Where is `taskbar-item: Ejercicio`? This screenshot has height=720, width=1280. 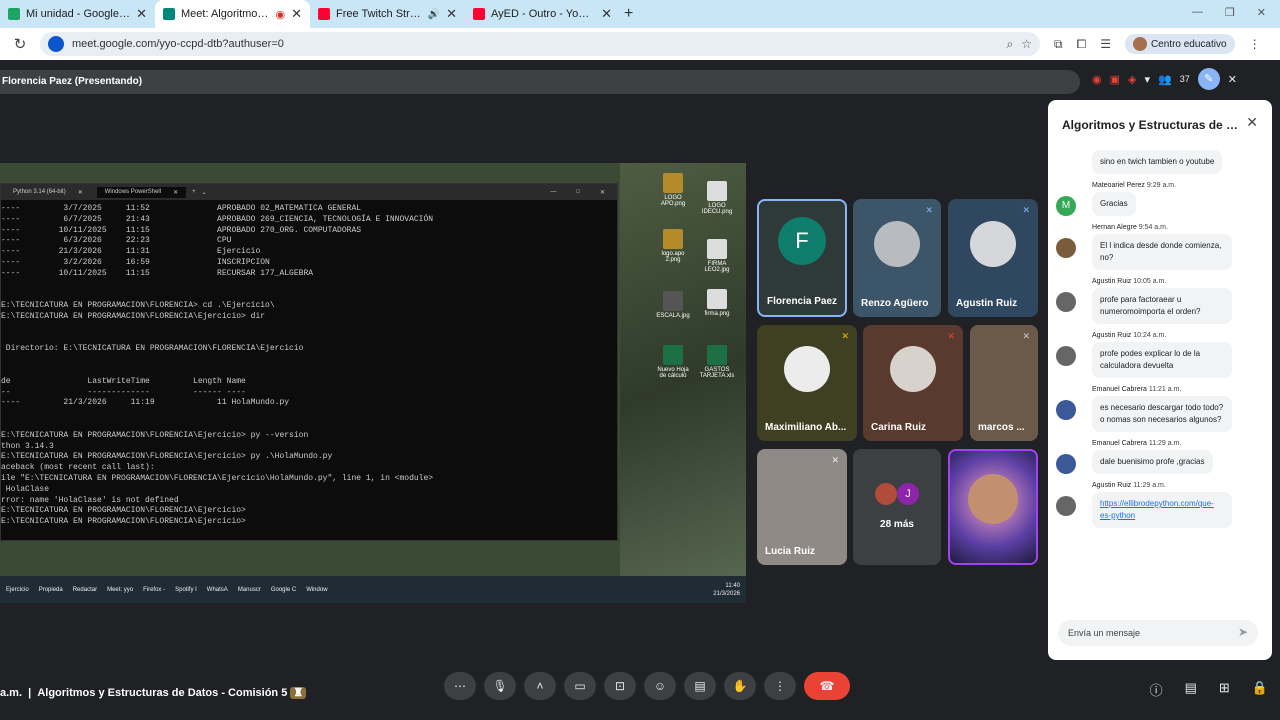
taskbar-item: Ejercicio is located at coordinates (17, 590).